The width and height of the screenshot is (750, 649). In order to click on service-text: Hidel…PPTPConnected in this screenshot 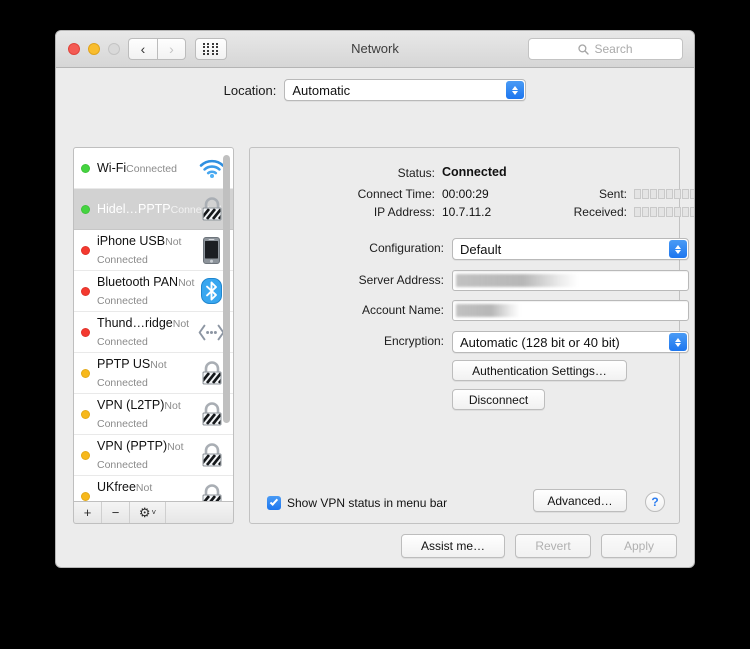, I will do `click(159, 209)`.